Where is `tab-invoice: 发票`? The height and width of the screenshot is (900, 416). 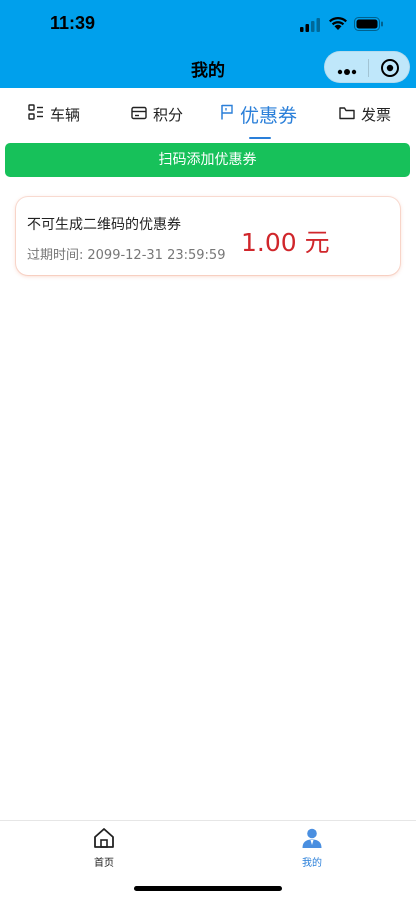 tab-invoice: 发票 is located at coordinates (365, 114).